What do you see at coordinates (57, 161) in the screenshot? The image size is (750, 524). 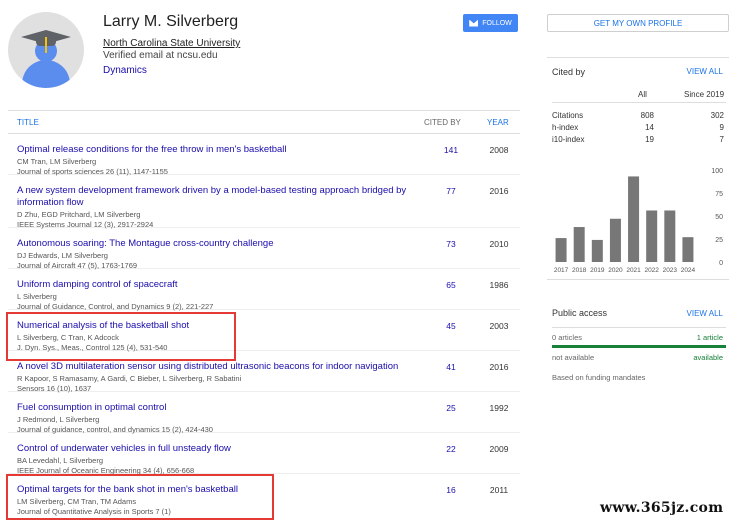 I see `article-authors: CM Tran, LM Silverberg` at bounding box center [57, 161].